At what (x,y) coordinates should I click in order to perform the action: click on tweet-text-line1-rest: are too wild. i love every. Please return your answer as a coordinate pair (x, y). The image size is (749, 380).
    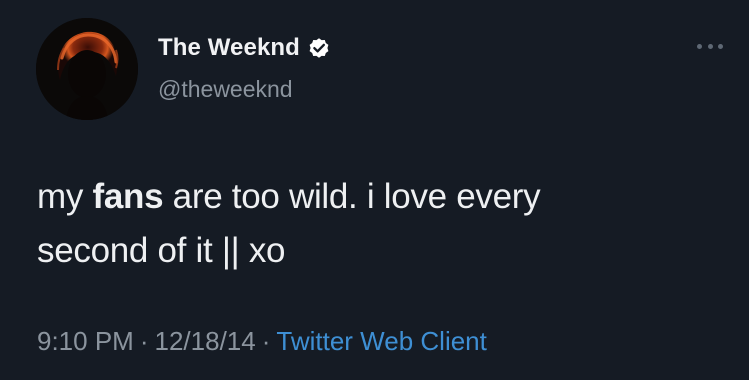
    Looking at the image, I should click on (352, 196).